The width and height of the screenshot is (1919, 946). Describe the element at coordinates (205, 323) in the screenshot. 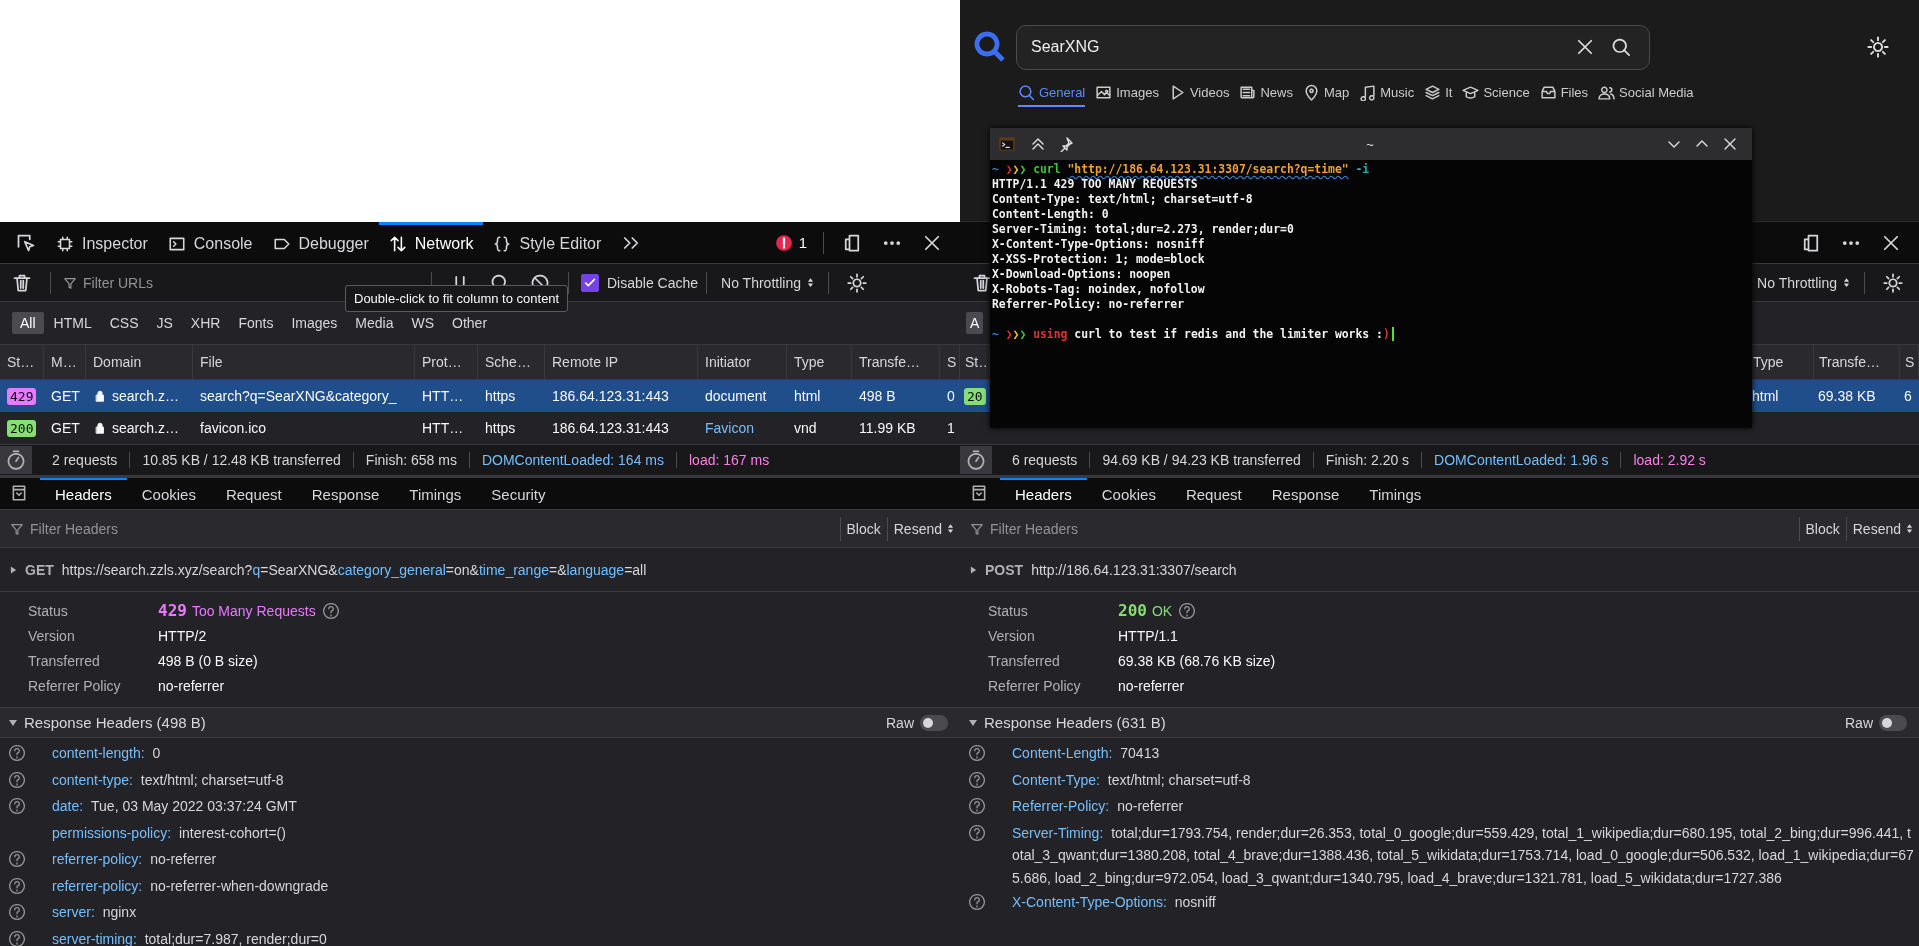

I see `type-filter-button: XHR` at that location.